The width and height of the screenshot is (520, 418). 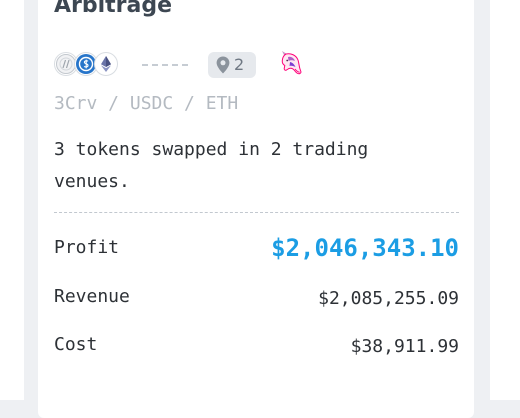 I want to click on uniswap-unicorn-icon, so click(x=291, y=66).